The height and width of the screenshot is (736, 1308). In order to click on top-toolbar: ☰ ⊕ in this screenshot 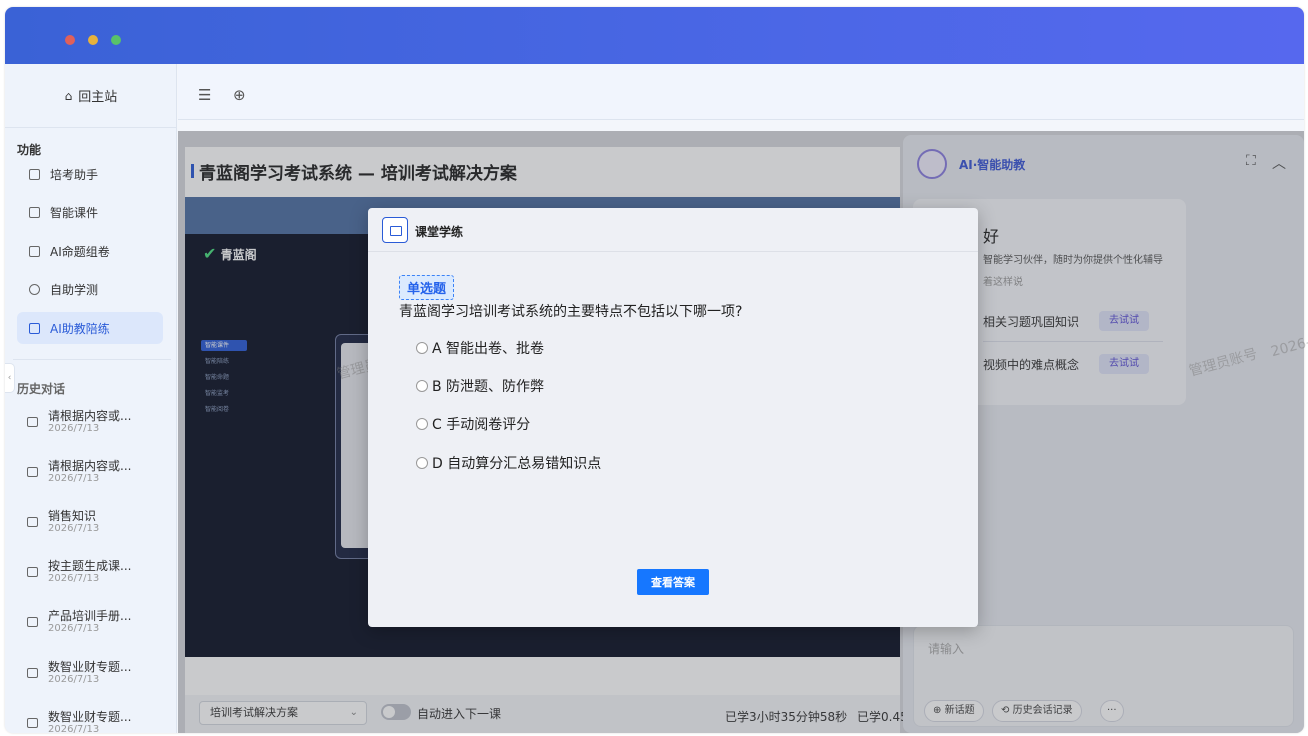, I will do `click(741, 92)`.